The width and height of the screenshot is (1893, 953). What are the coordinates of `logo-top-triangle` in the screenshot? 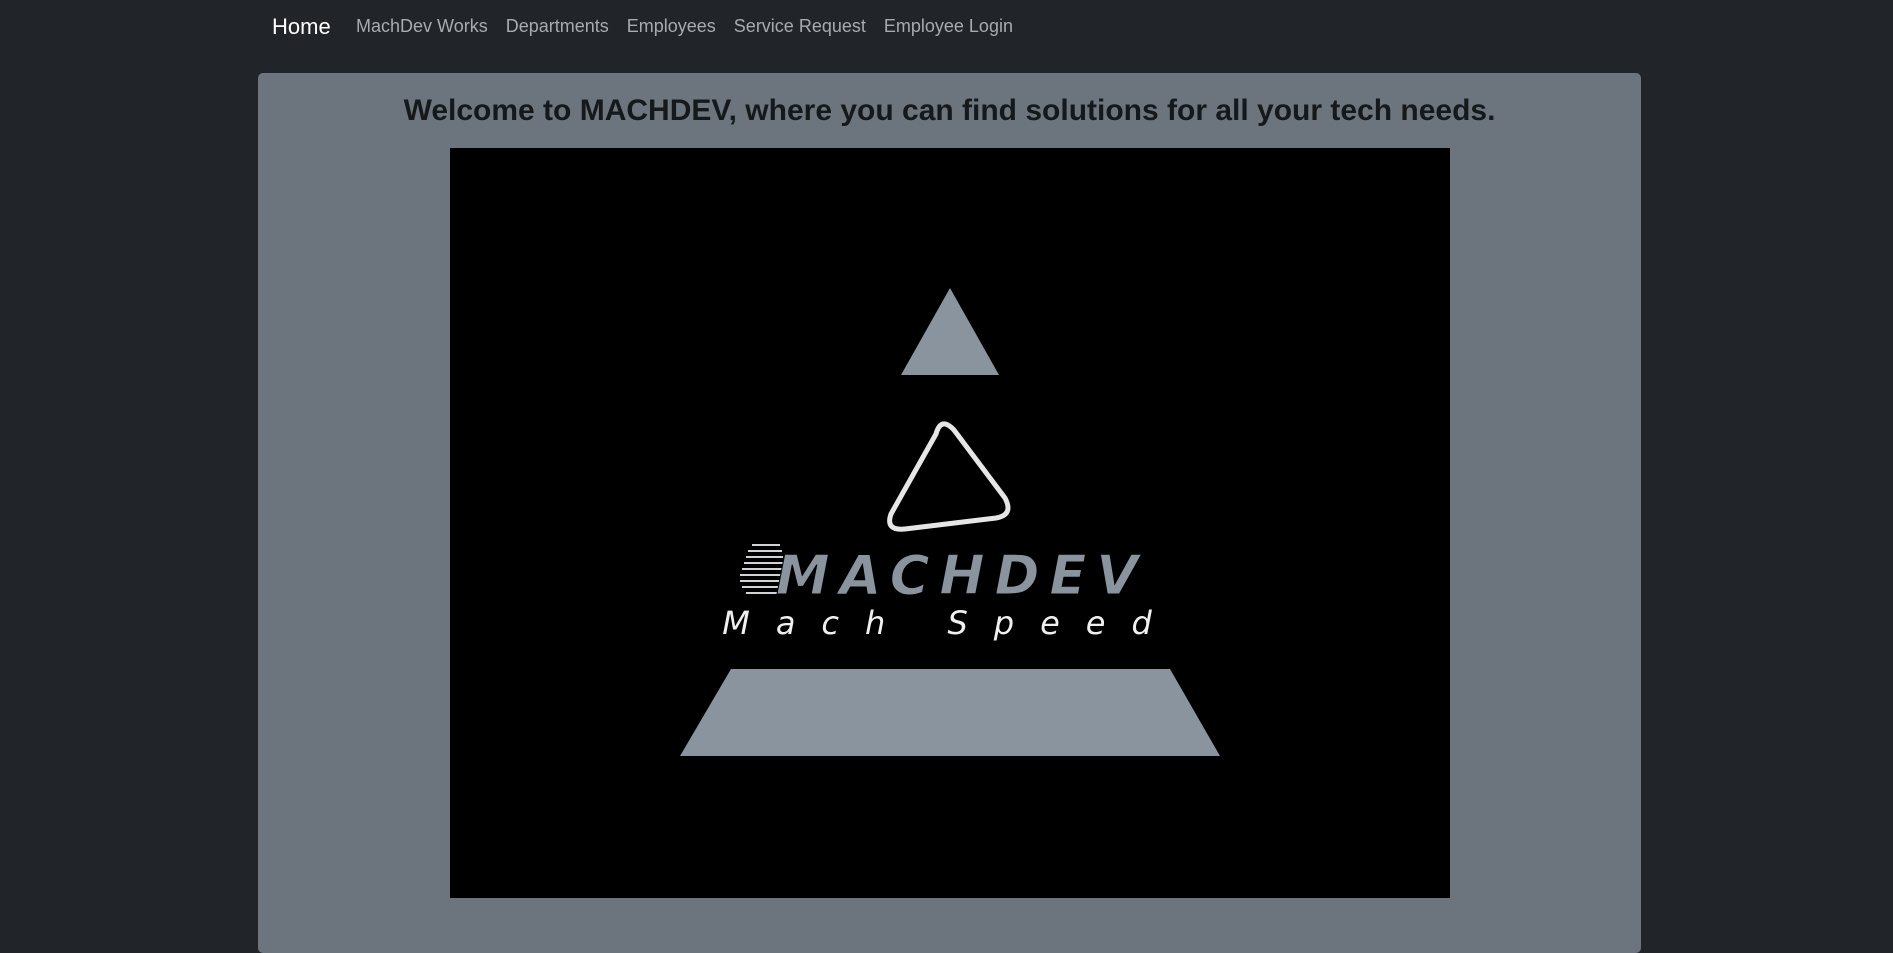 It's located at (950, 331).